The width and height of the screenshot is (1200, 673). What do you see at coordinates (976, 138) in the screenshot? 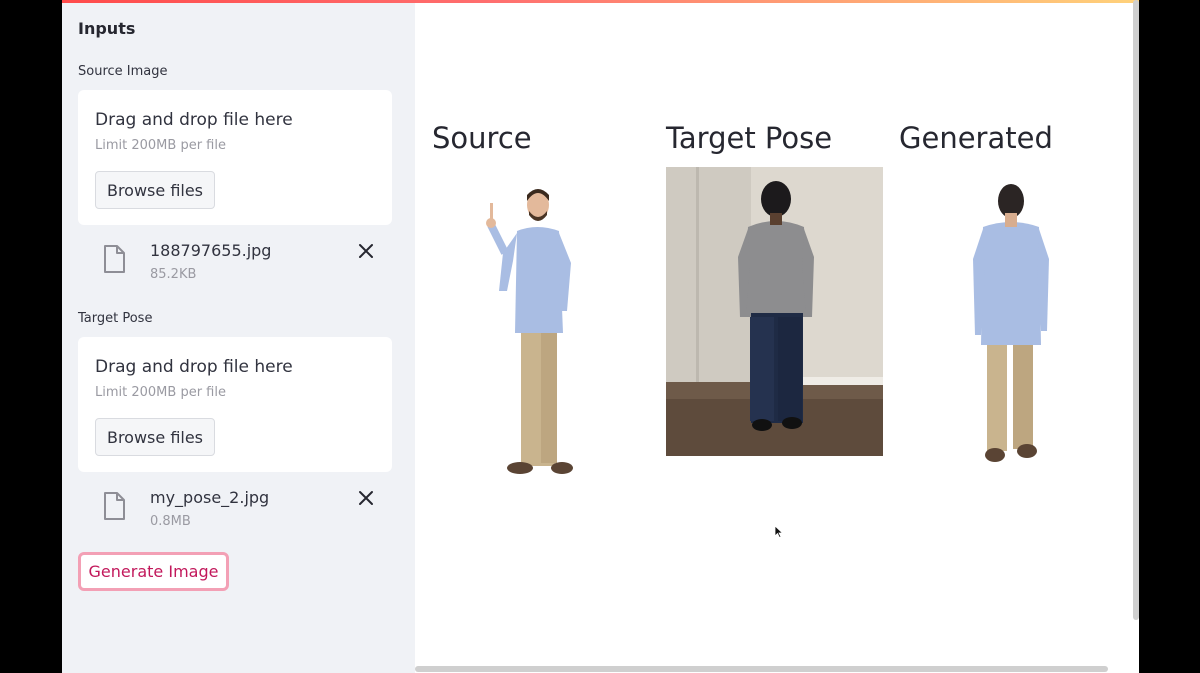
I see `generated-column-title: Generated` at bounding box center [976, 138].